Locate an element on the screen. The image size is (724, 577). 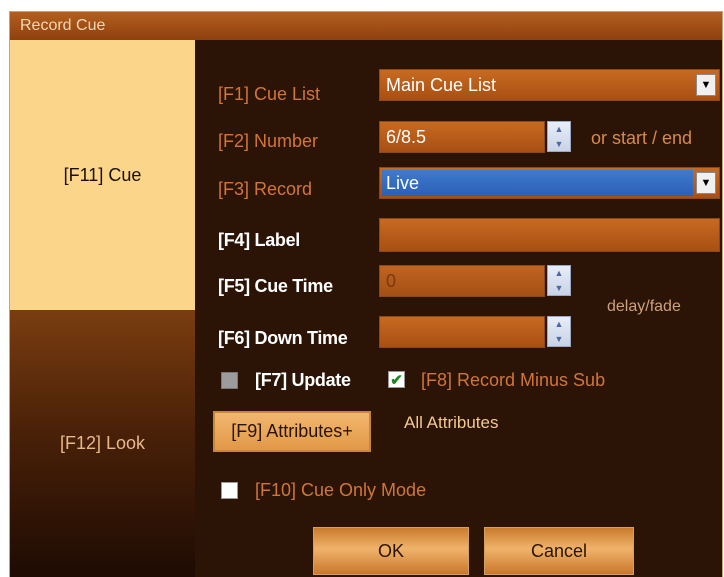
check-icon: ✔ is located at coordinates (396, 380).